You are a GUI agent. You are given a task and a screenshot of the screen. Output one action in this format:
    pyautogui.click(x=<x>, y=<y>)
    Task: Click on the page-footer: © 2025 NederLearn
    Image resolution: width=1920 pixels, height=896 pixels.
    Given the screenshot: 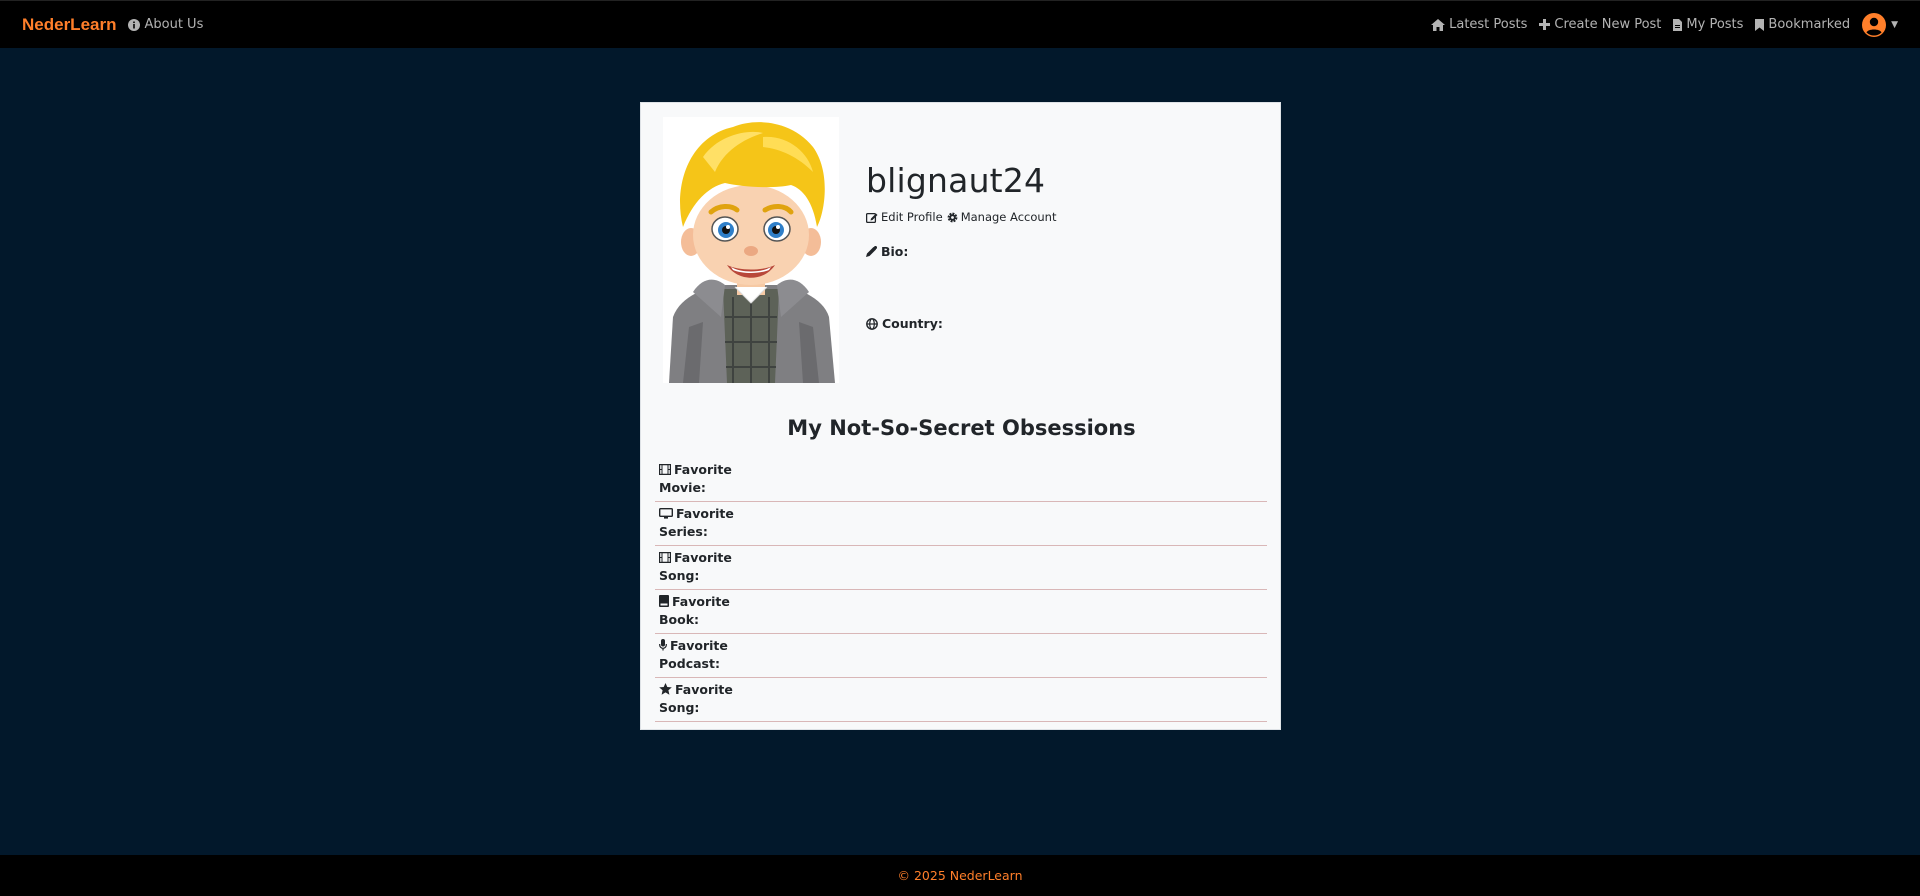 What is the action you would take?
    pyautogui.click(x=960, y=875)
    